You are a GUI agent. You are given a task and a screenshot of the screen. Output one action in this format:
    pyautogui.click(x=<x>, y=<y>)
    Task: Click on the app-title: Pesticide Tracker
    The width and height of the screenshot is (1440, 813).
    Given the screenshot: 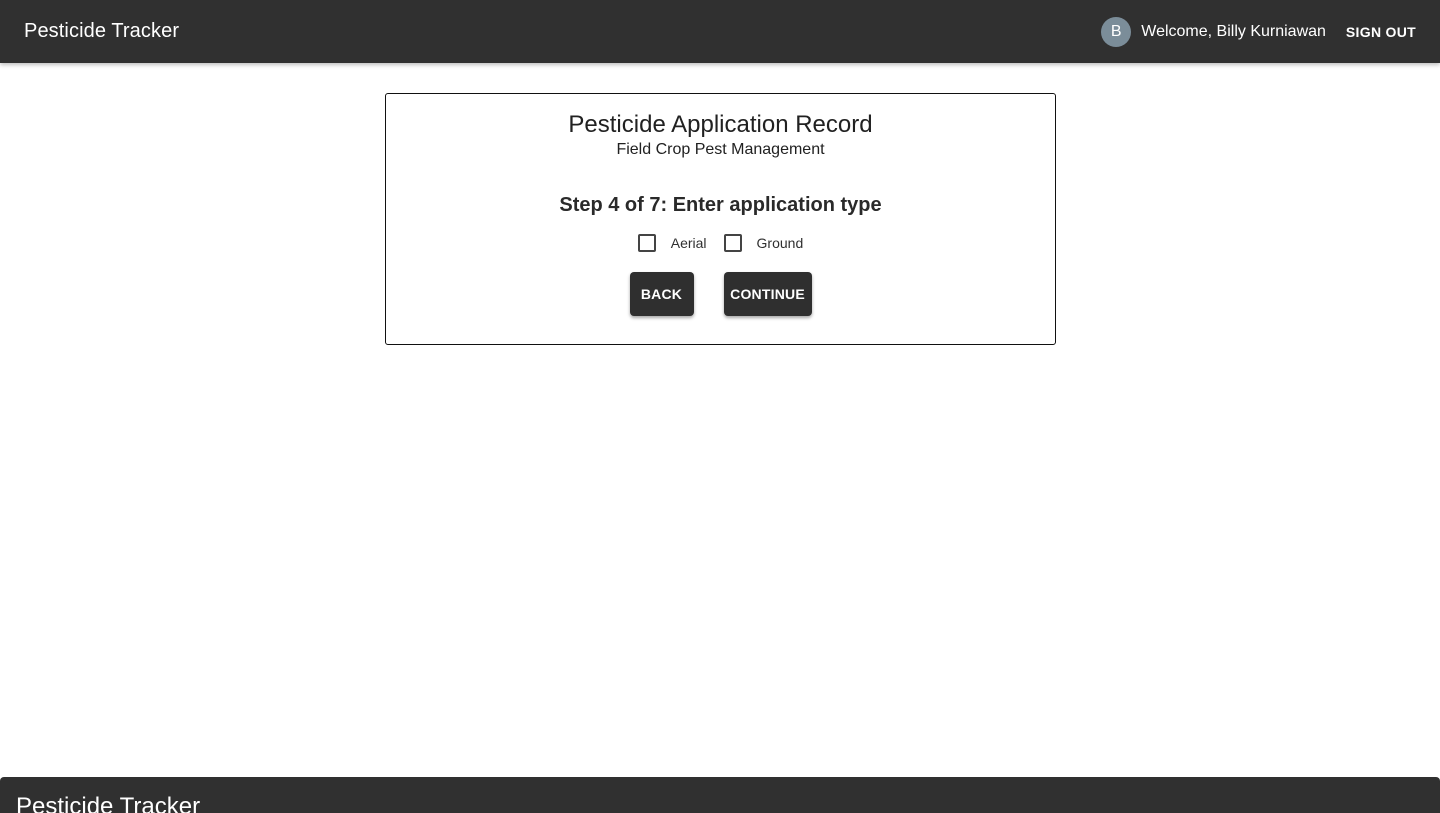 What is the action you would take?
    pyautogui.click(x=102, y=31)
    